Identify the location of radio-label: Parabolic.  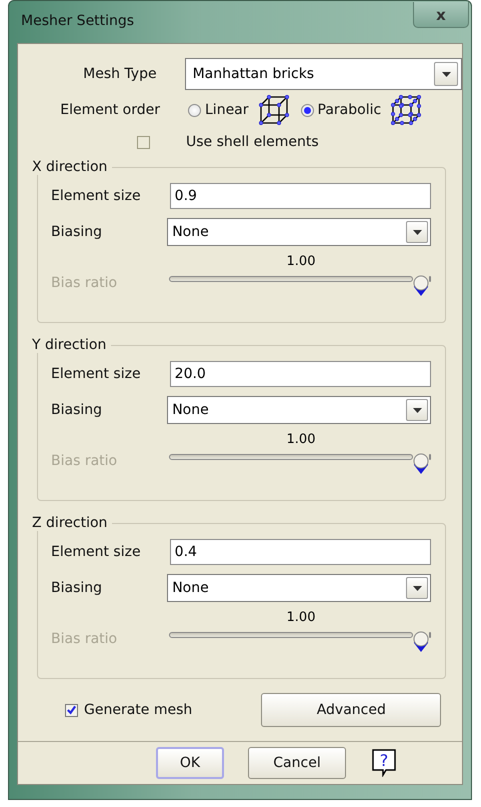
(350, 110).